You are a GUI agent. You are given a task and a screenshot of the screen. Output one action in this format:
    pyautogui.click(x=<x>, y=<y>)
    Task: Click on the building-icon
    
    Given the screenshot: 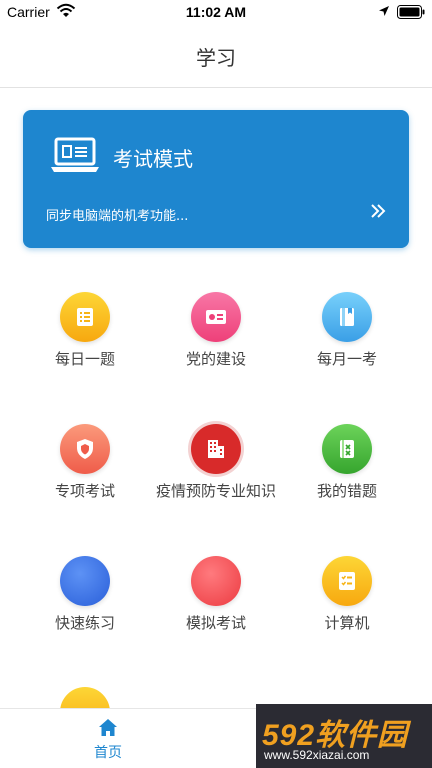 What is the action you would take?
    pyautogui.click(x=216, y=449)
    